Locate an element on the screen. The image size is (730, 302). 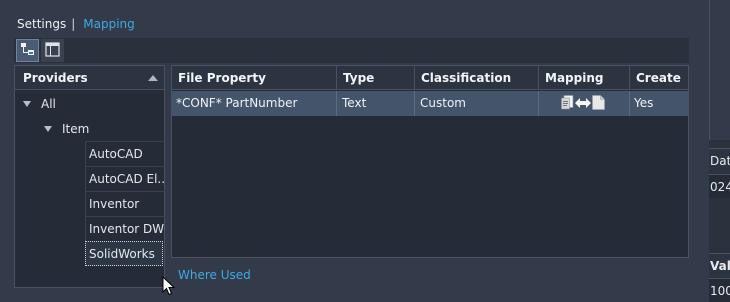
table-row: *CONF* PartNumber Text Custom Yes is located at coordinates (430, 103).